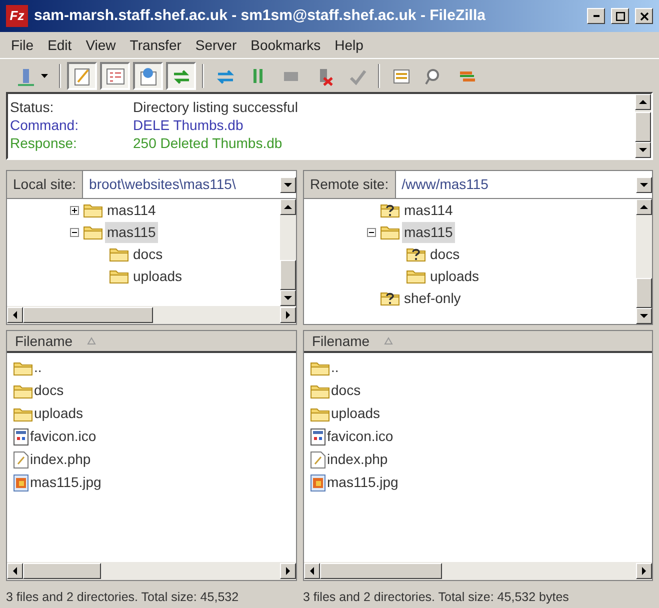 This screenshot has height=608, width=659. Describe the element at coordinates (155, 45) in the screenshot. I see `menu-item: Transfer` at that location.